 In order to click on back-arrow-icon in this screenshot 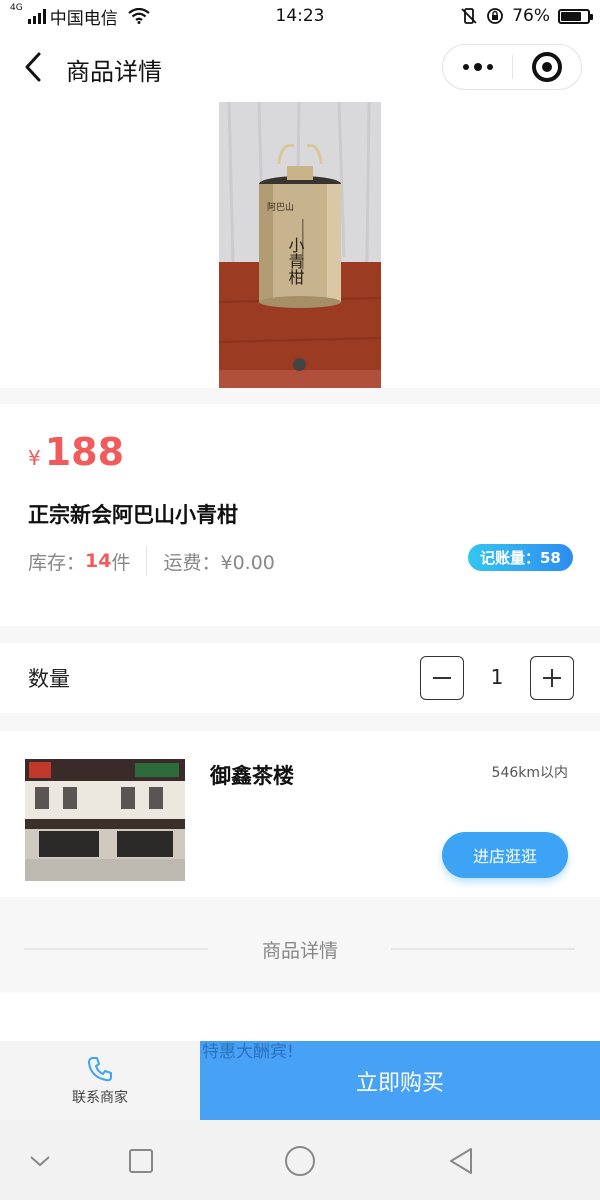, I will do `click(33, 67)`.